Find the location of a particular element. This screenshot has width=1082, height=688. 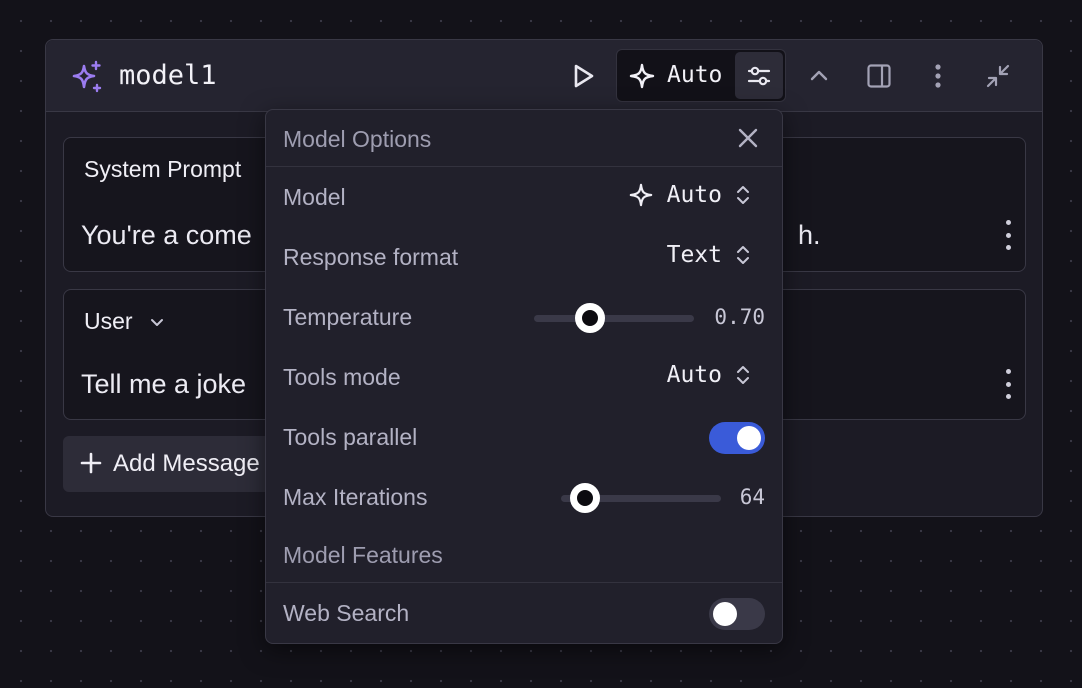

popup-title: Model Options is located at coordinates (357, 139).